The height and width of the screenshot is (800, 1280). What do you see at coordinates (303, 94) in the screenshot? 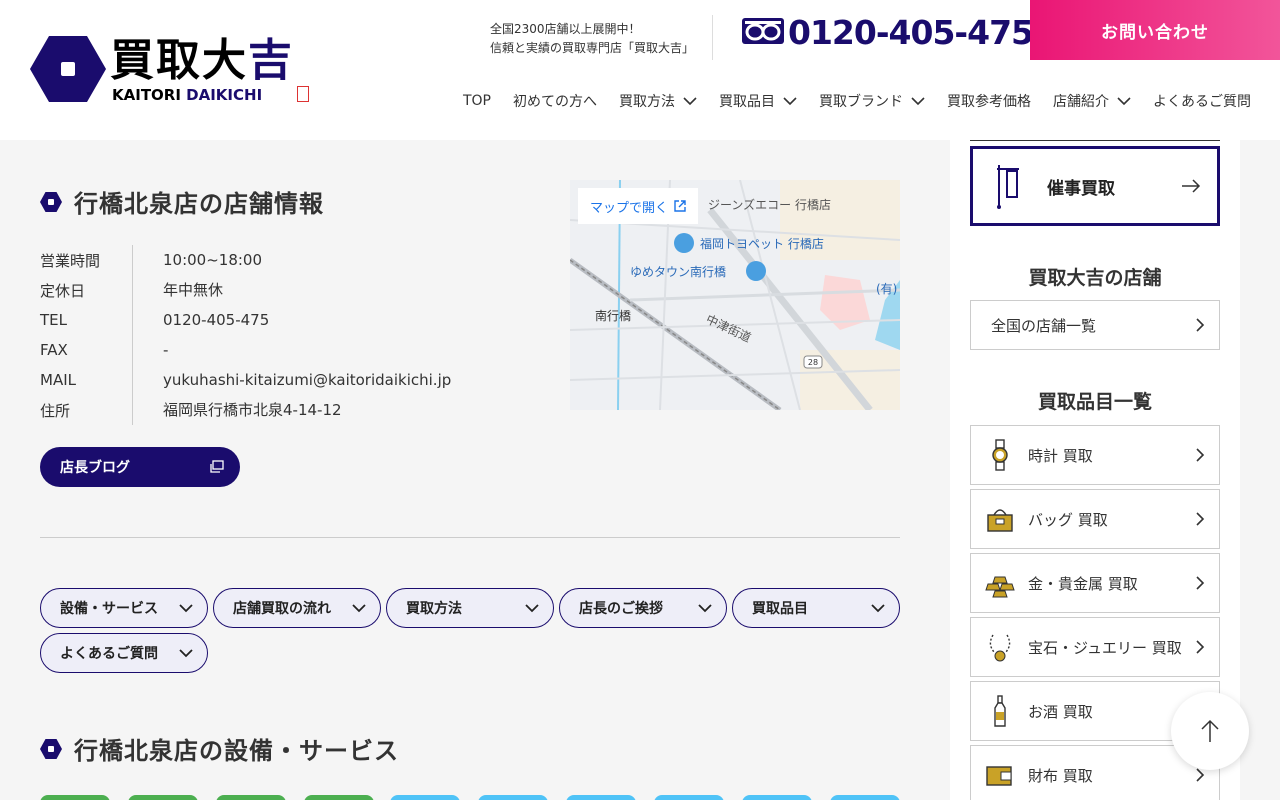
I see `logo-stamp-icon` at bounding box center [303, 94].